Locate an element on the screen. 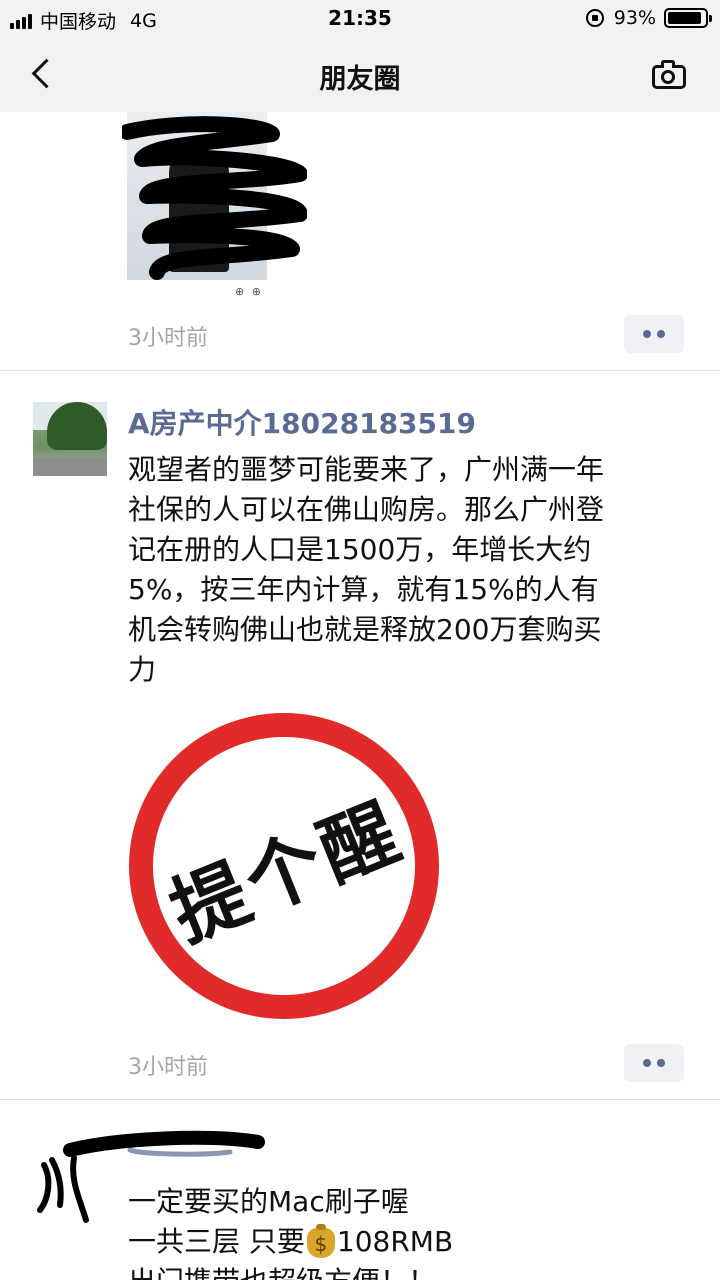 The image size is (720, 1280). battery-icon is located at coordinates (688, 18).